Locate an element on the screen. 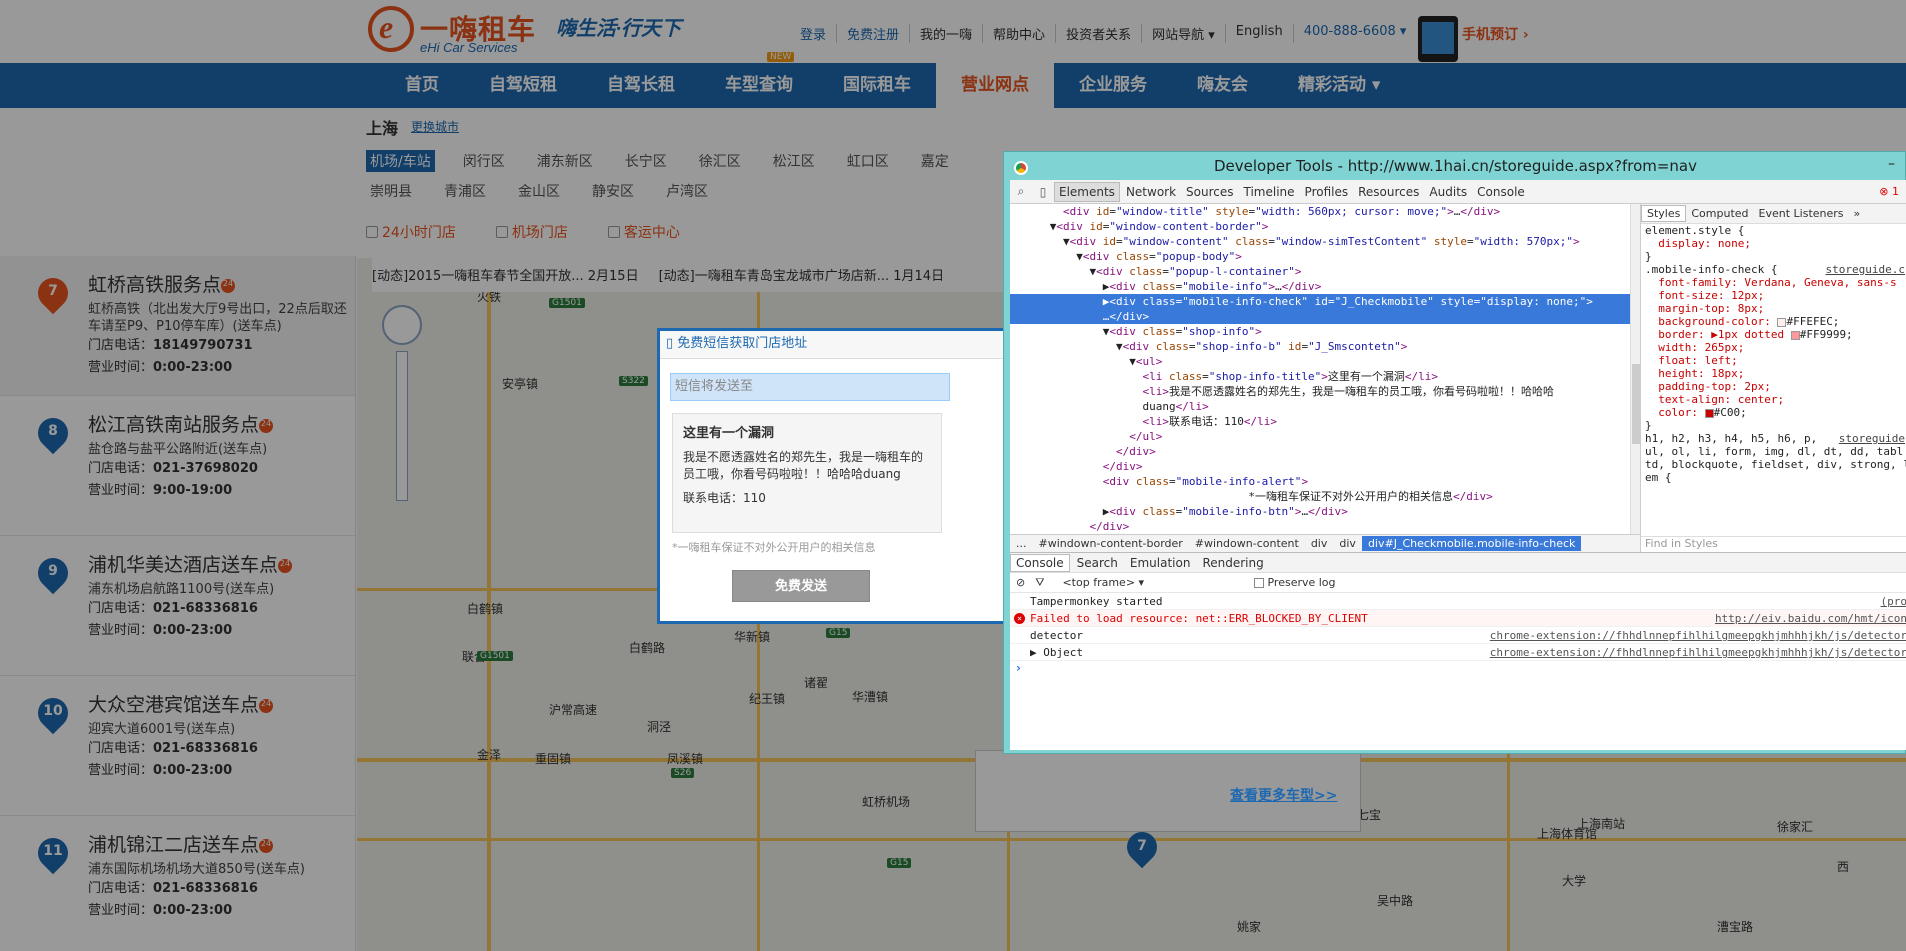  store-name: 浦机华美达酒店送车点 24 is located at coordinates (221, 563).